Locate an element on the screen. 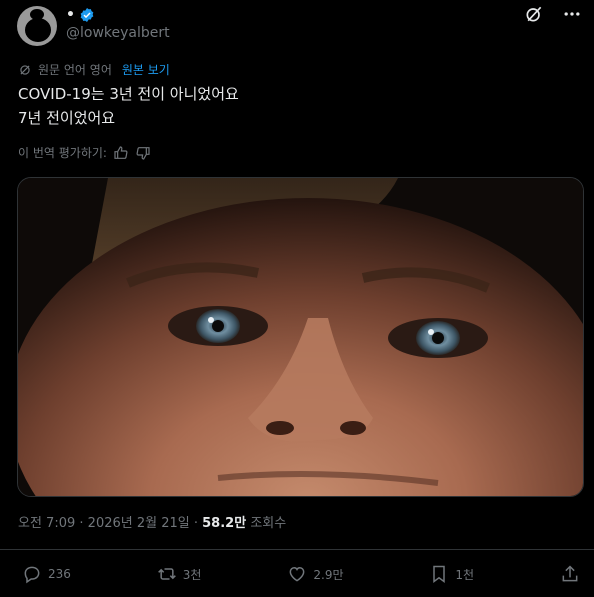  more-icon is located at coordinates (572, 14).